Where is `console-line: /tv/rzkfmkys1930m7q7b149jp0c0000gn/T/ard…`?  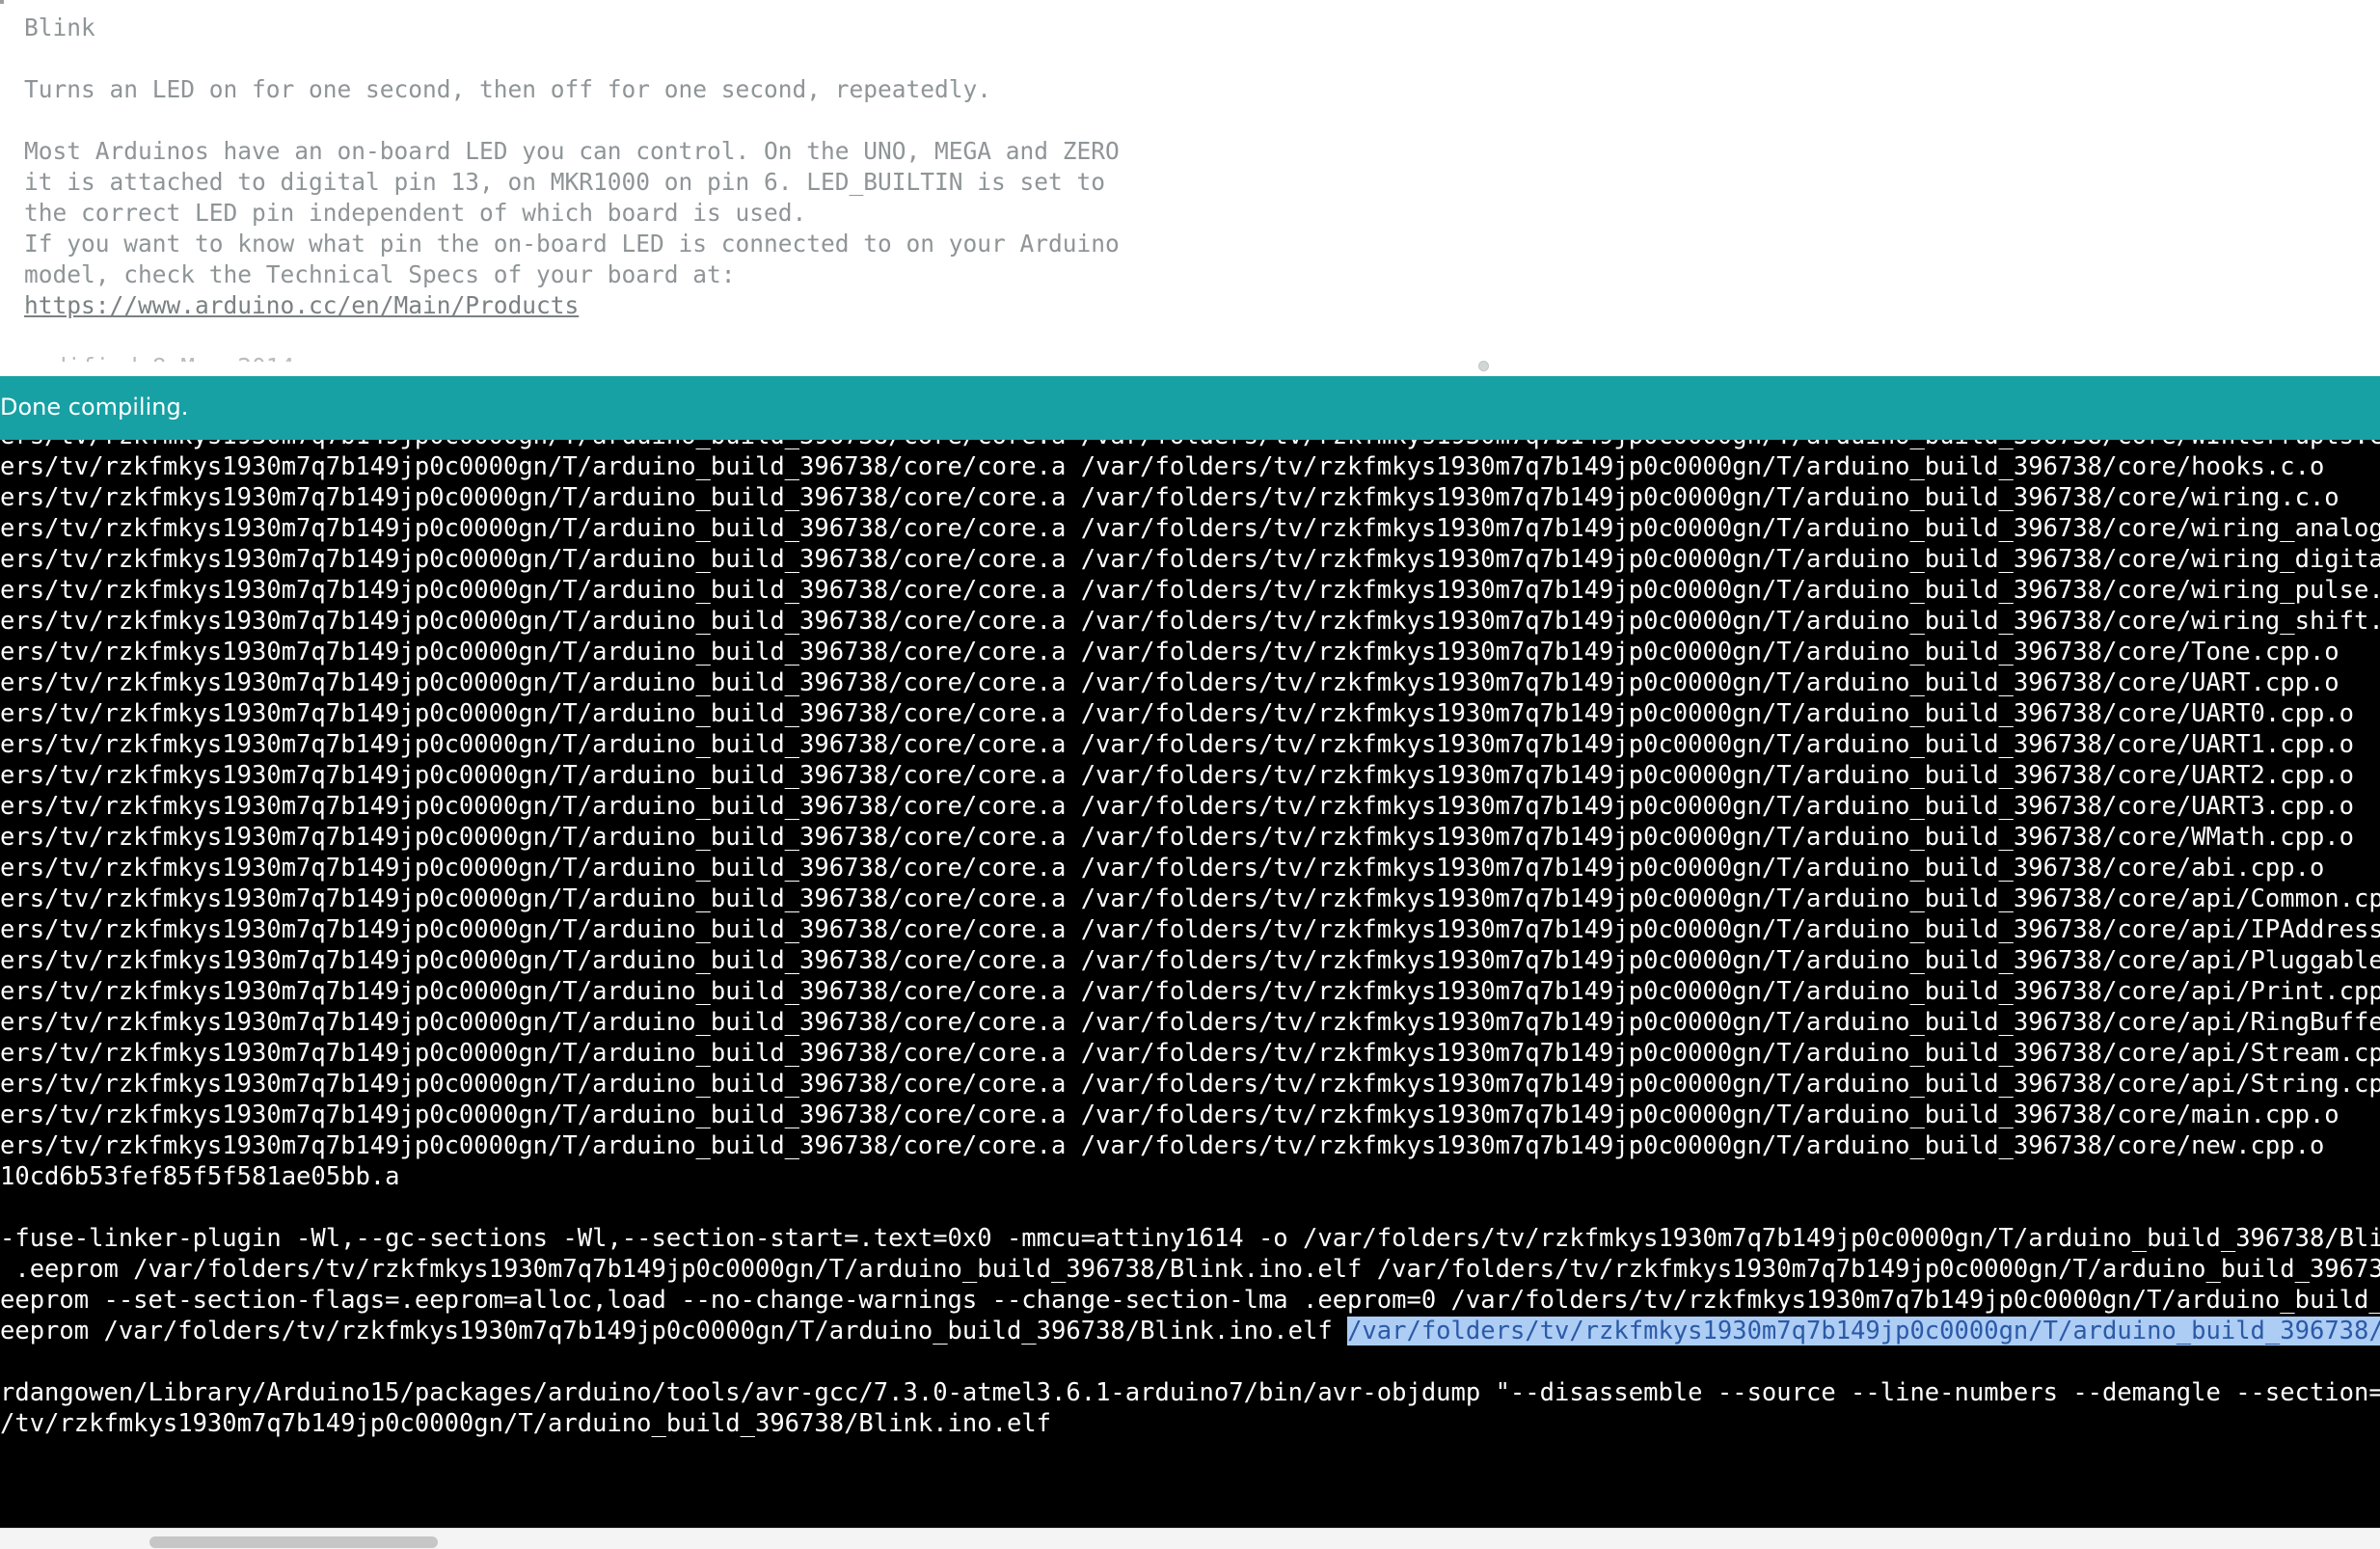
console-line: /tv/rzkfmkys1930m7q7b149jp0c0000gn/T/ard… is located at coordinates (526, 1423).